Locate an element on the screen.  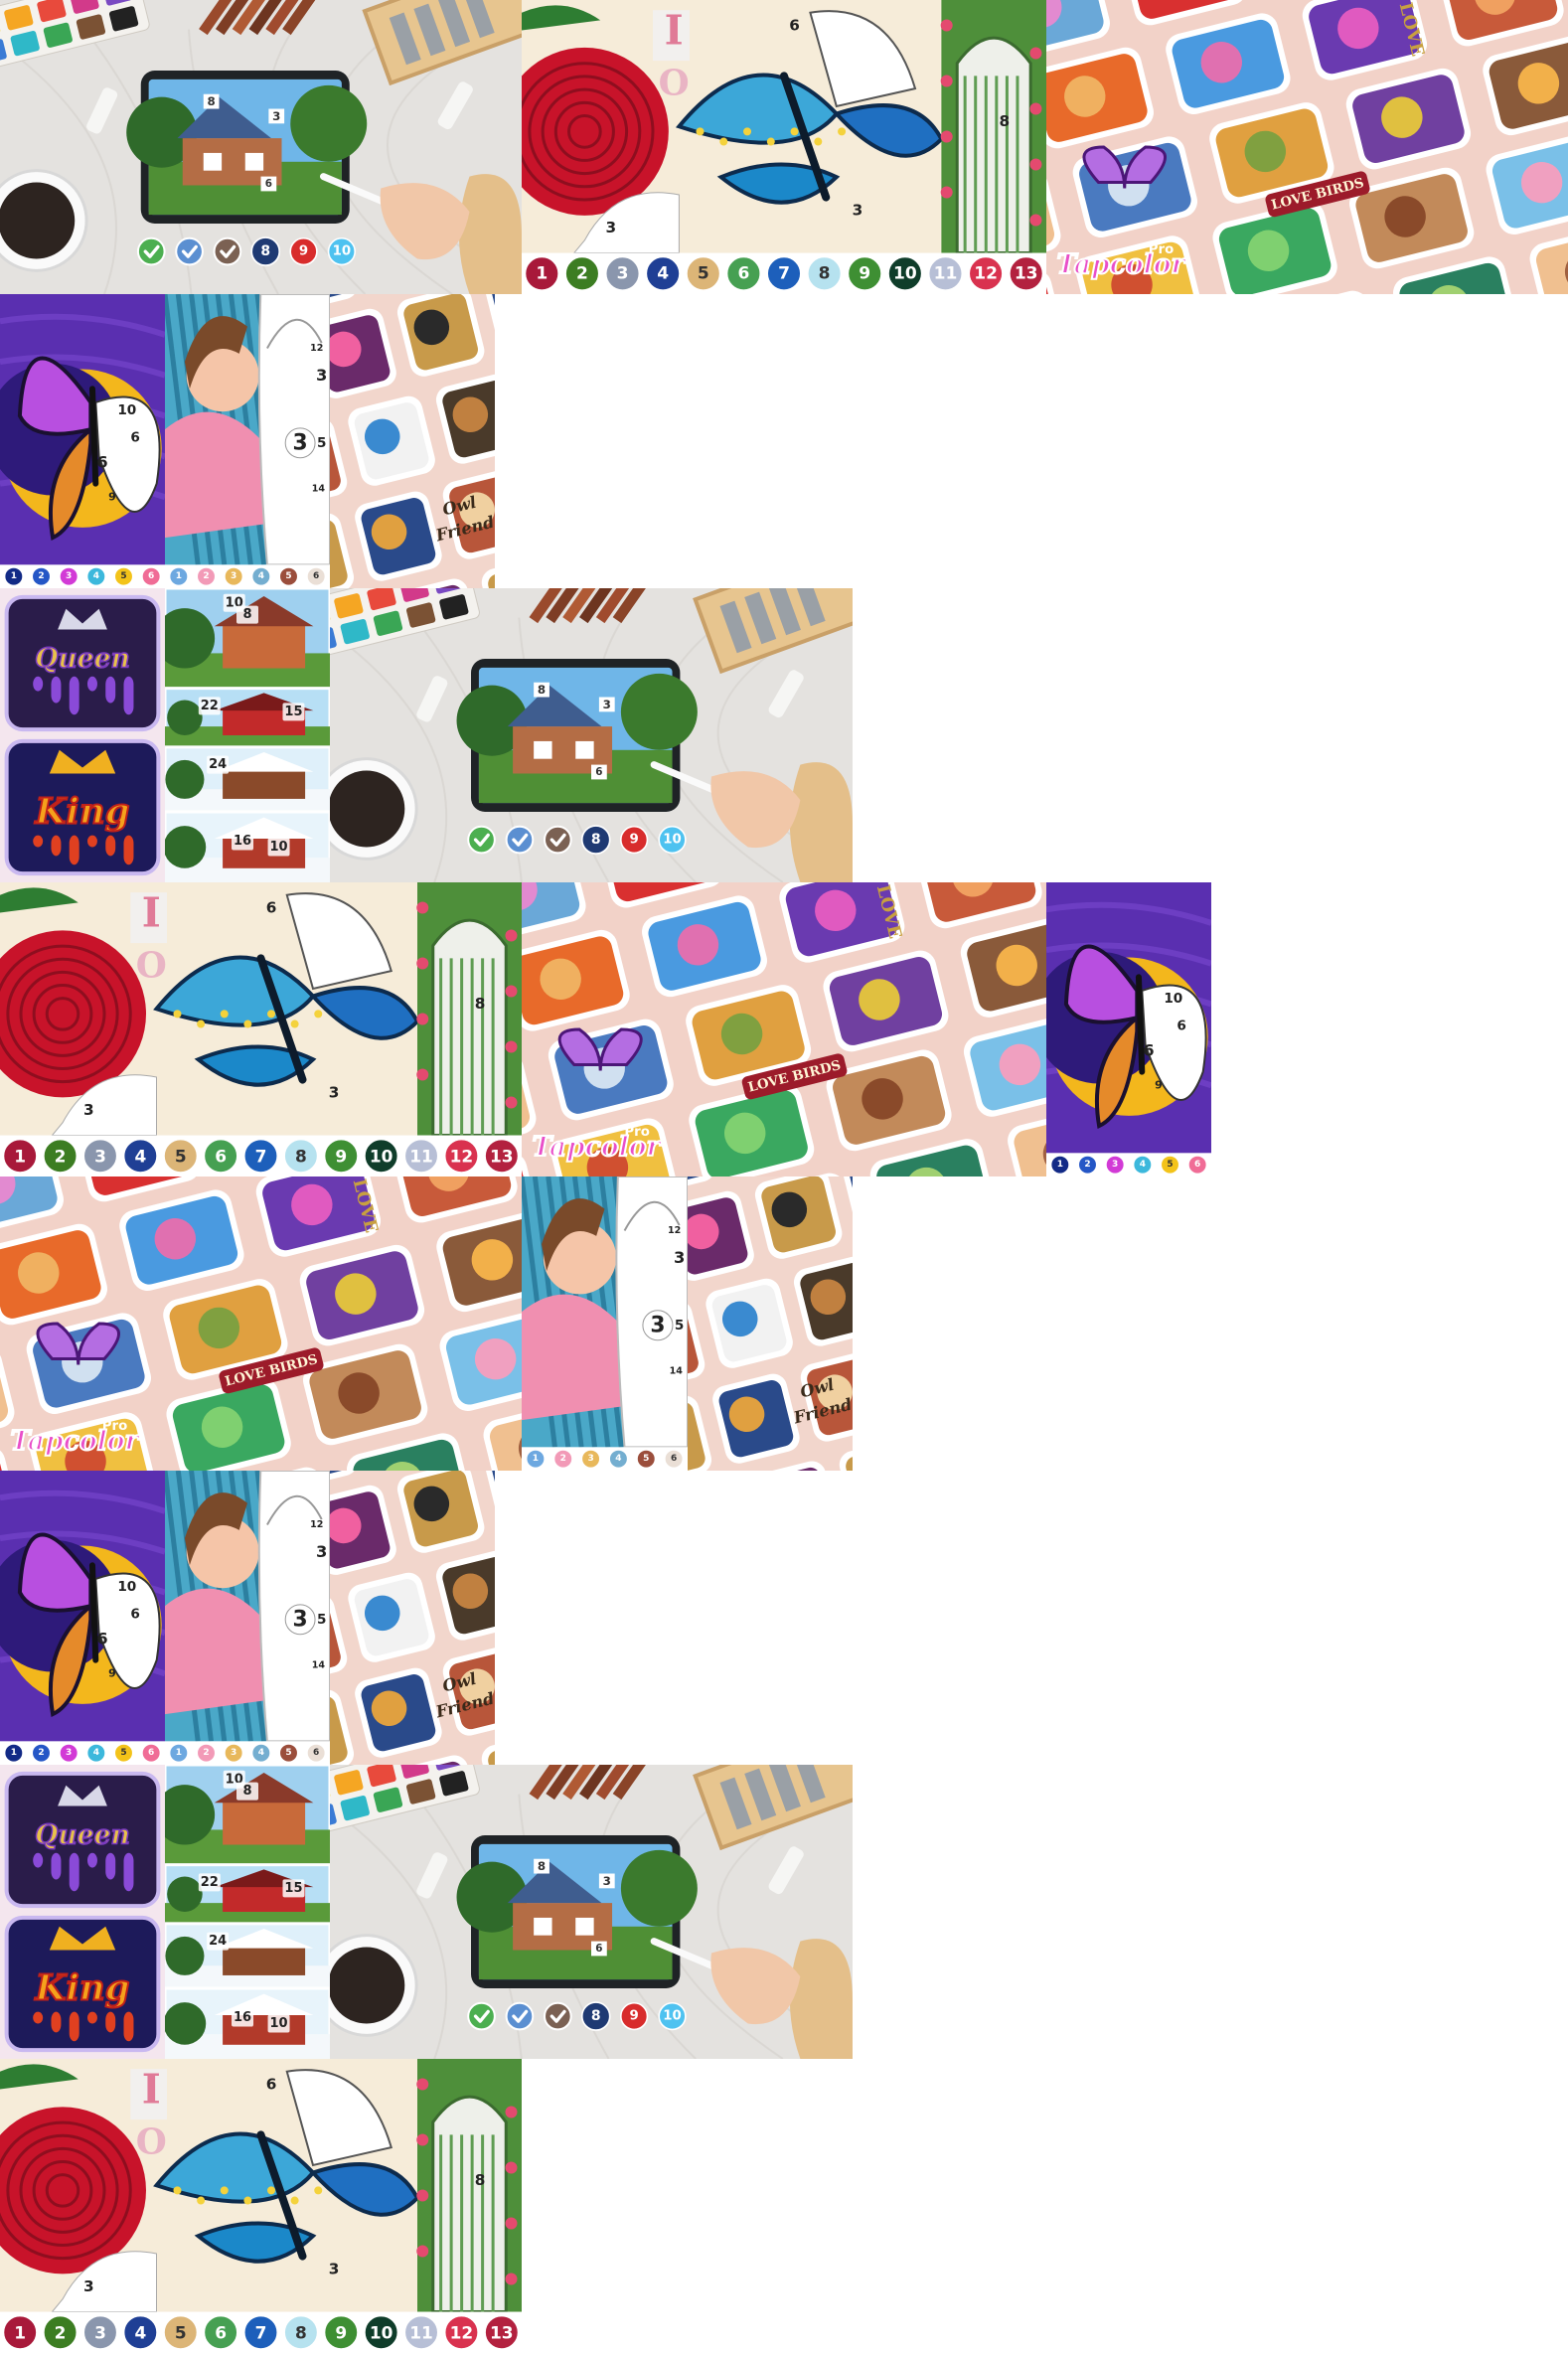
tablet-mockup-tile: 8 3 6 8 9 10 is located at coordinates (591, 735).